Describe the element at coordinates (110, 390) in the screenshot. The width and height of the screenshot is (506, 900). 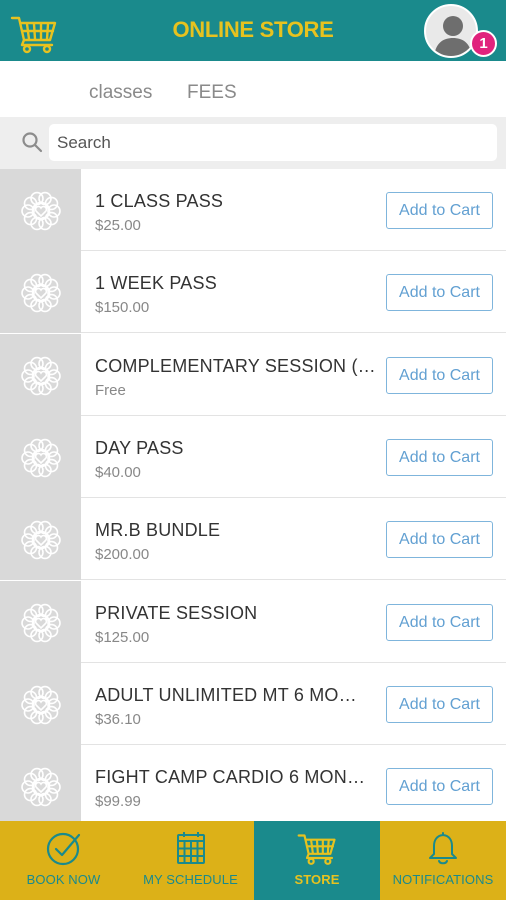
I see `product-price: Free` at that location.